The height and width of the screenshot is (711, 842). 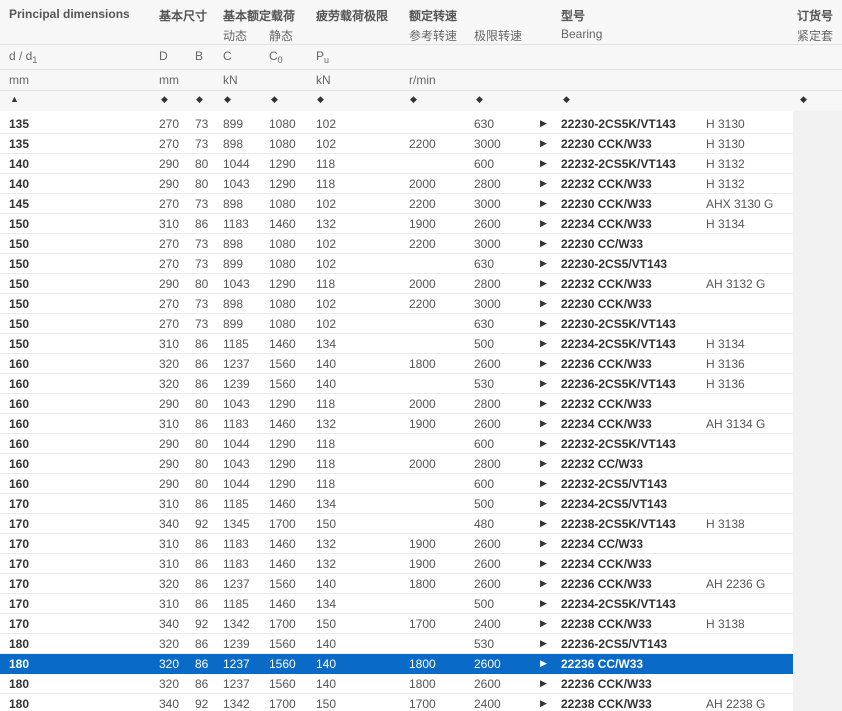 What do you see at coordinates (199, 99) in the screenshot?
I see `sort-B-button: ◆` at bounding box center [199, 99].